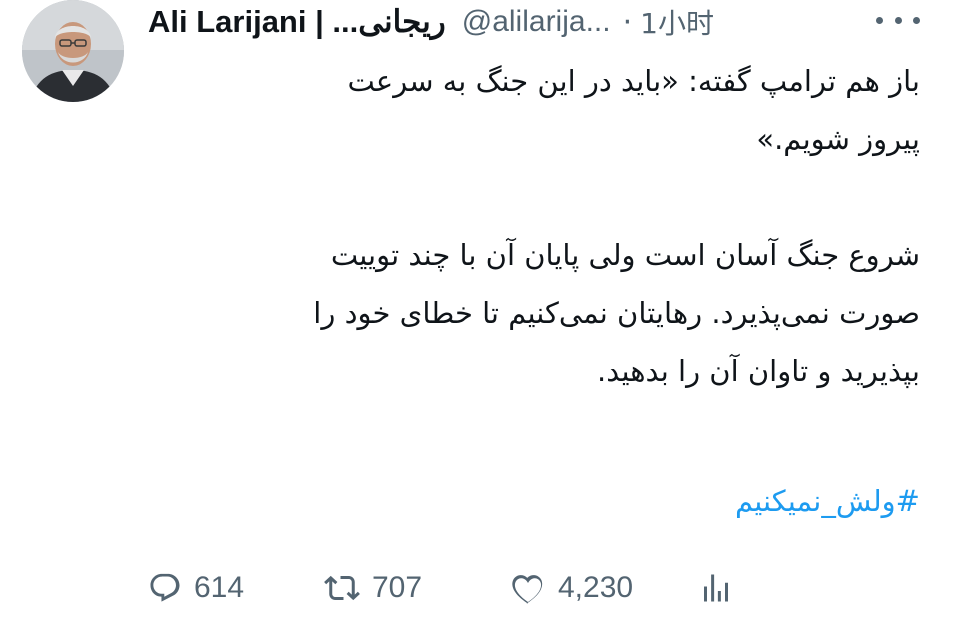  I want to click on views-icon, so click(716, 588).